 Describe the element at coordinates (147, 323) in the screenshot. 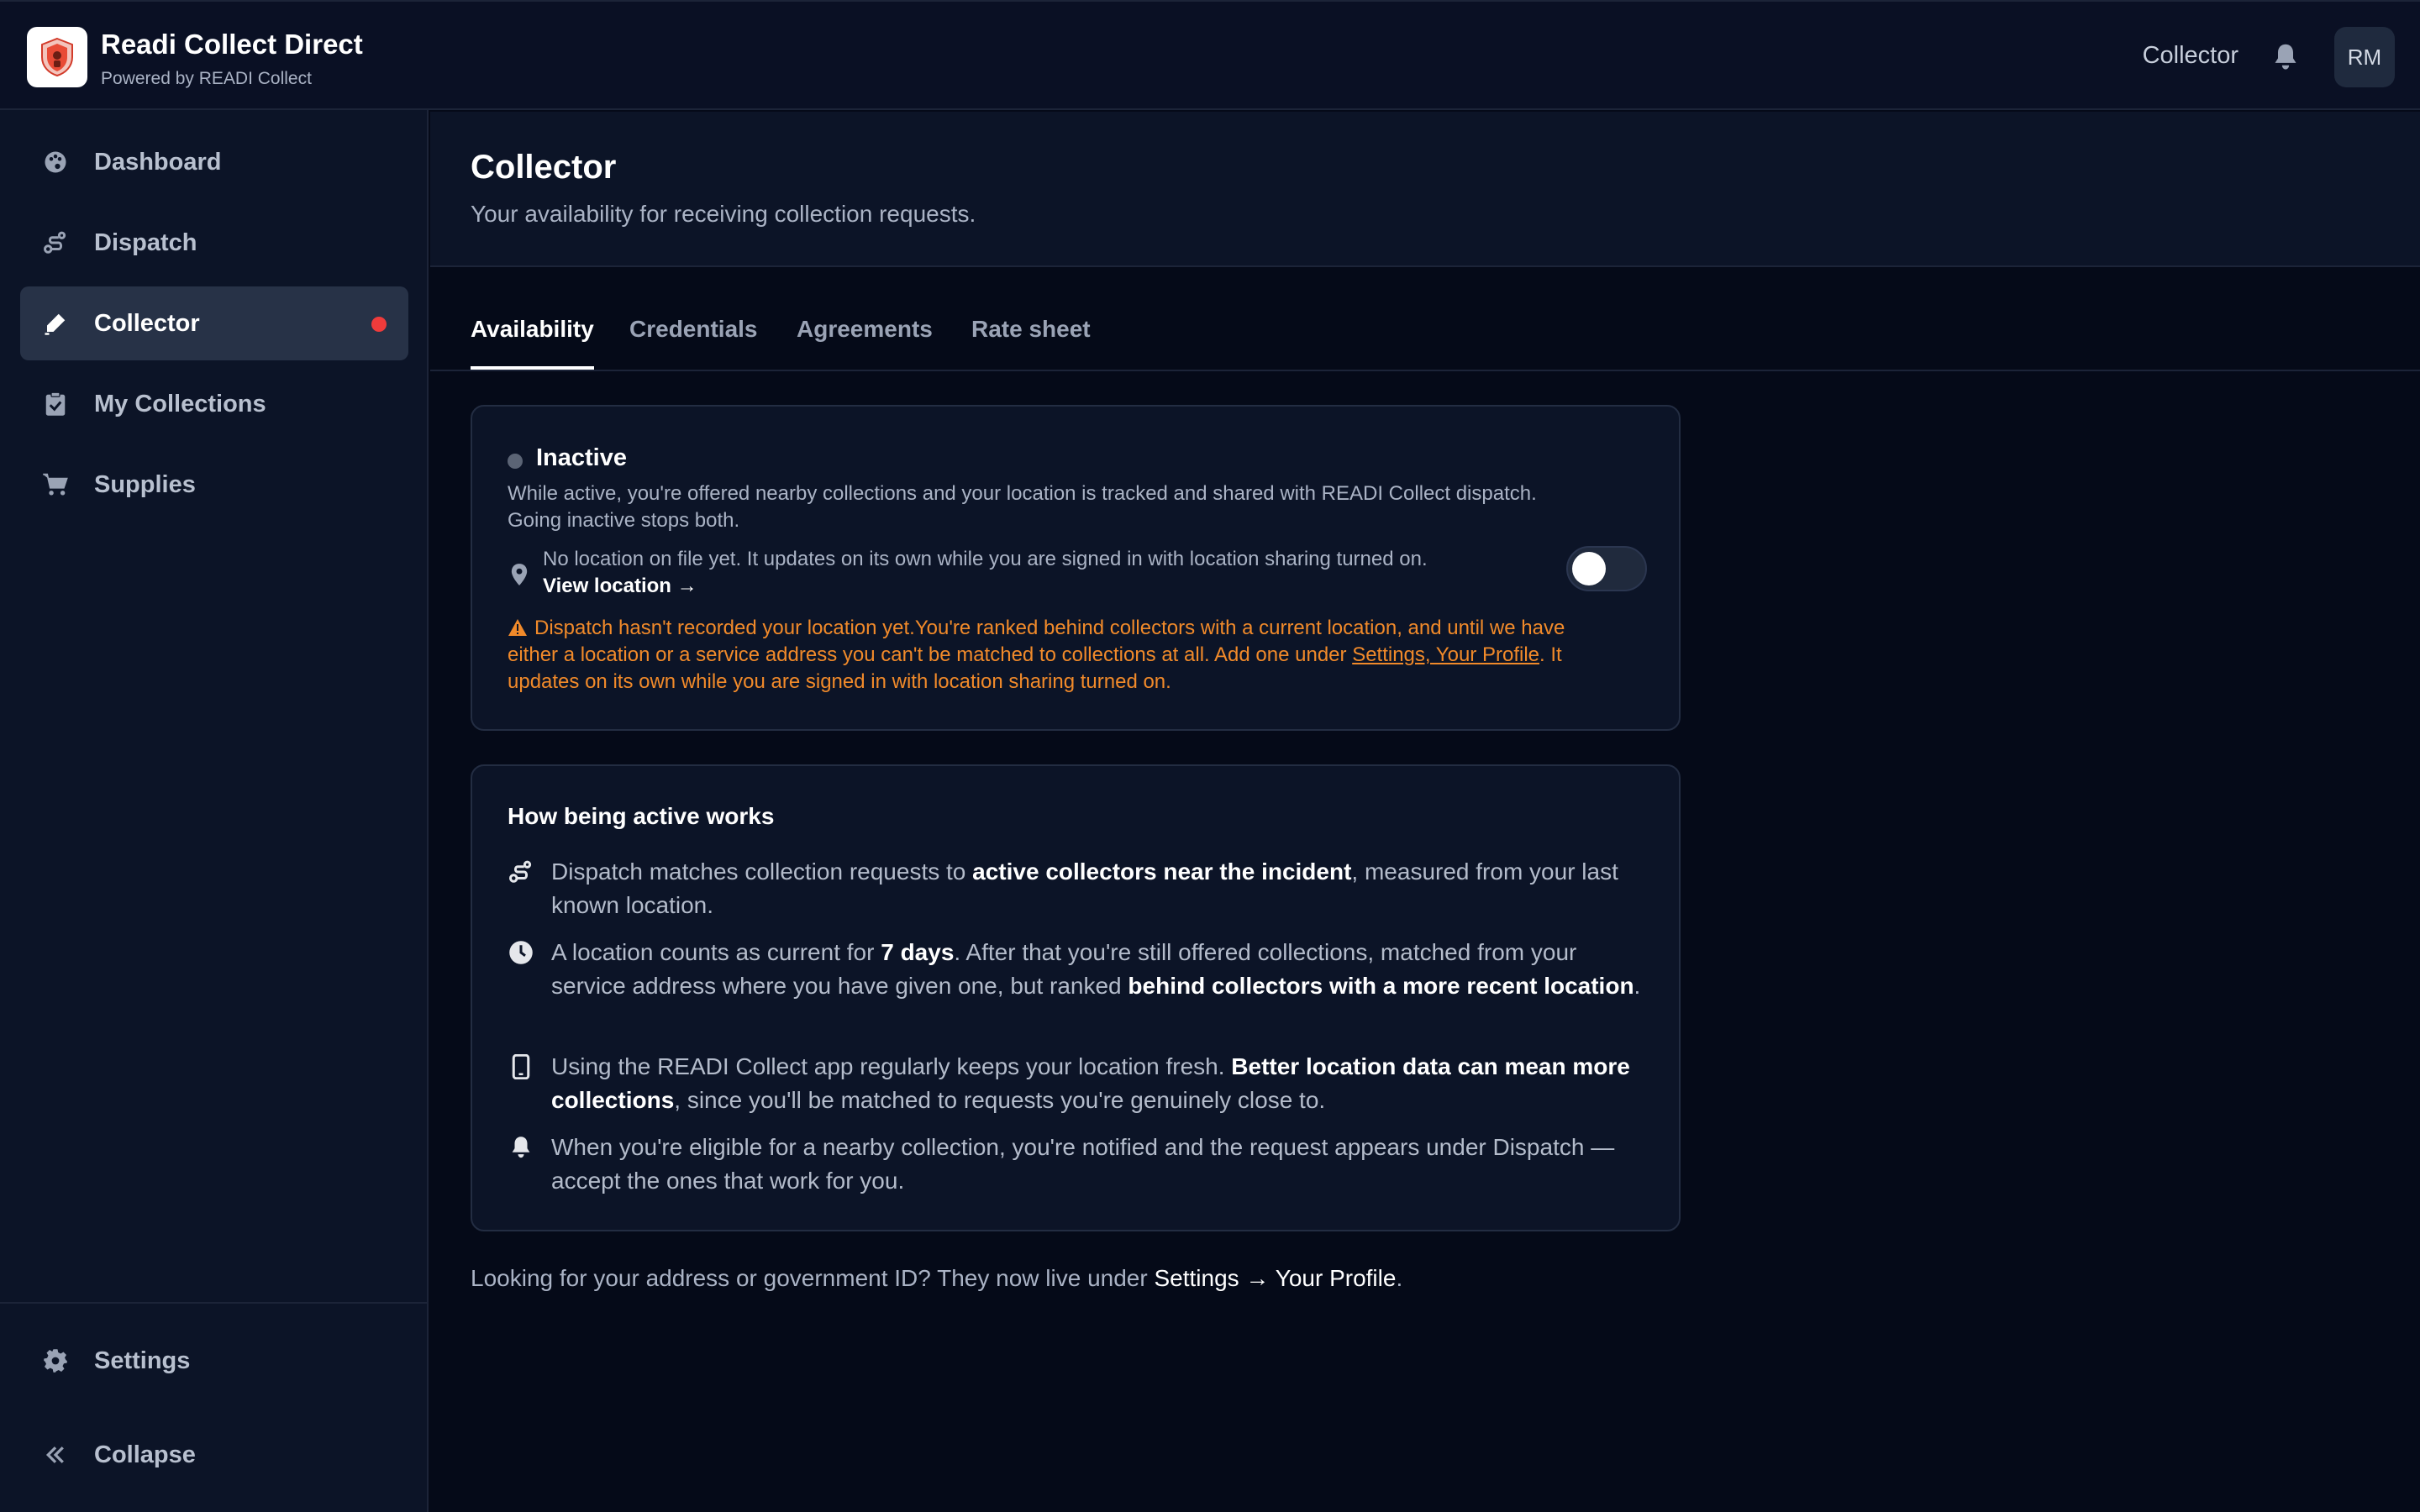

I see `sidebar-item-label: Collector` at that location.